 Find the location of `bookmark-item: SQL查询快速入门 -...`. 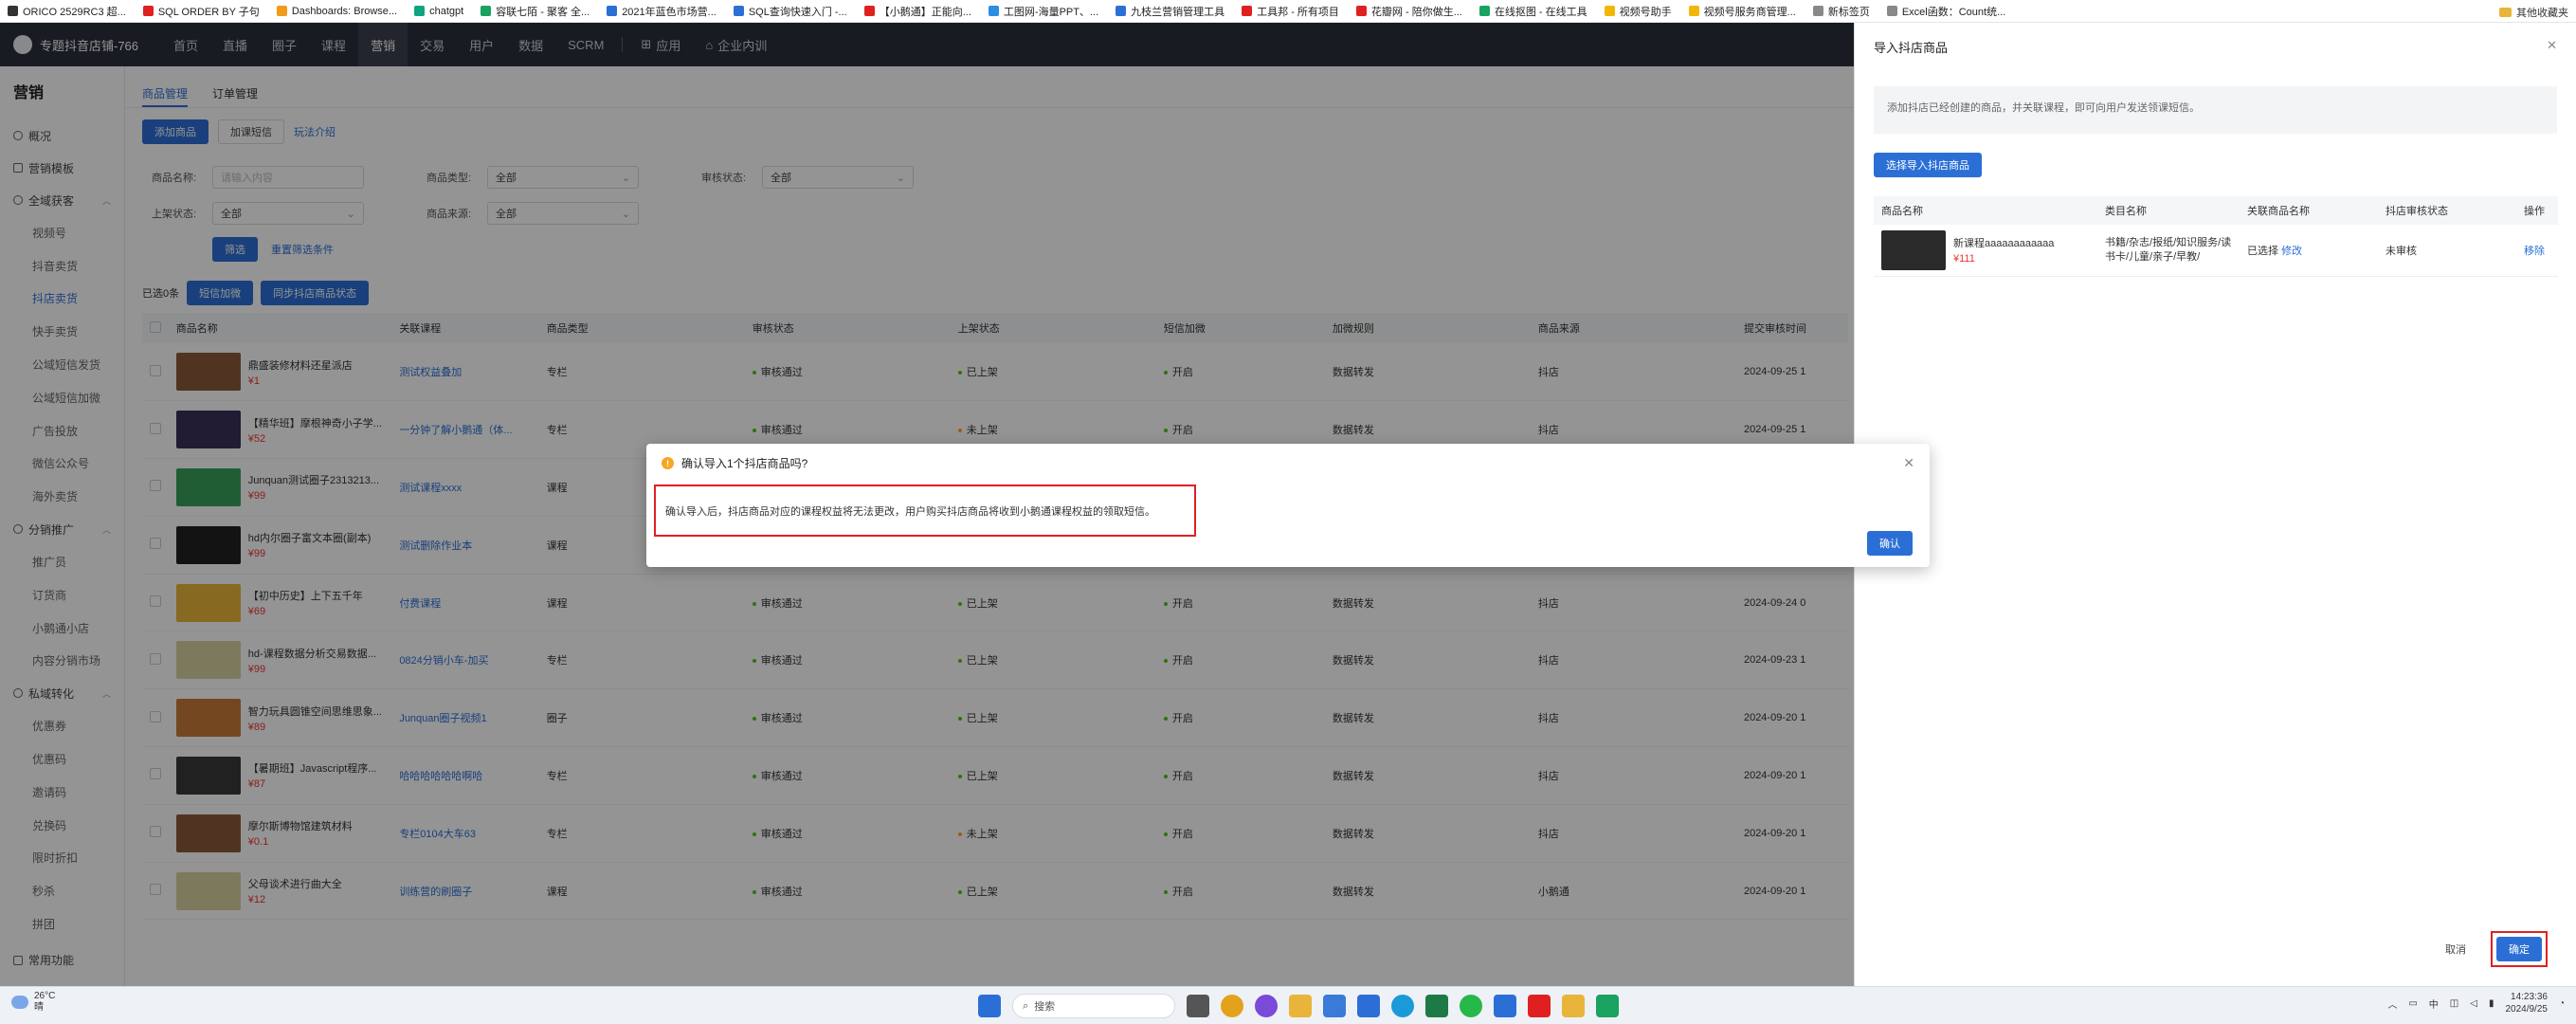

bookmark-item: SQL查询快速入门 -... is located at coordinates (790, 11).